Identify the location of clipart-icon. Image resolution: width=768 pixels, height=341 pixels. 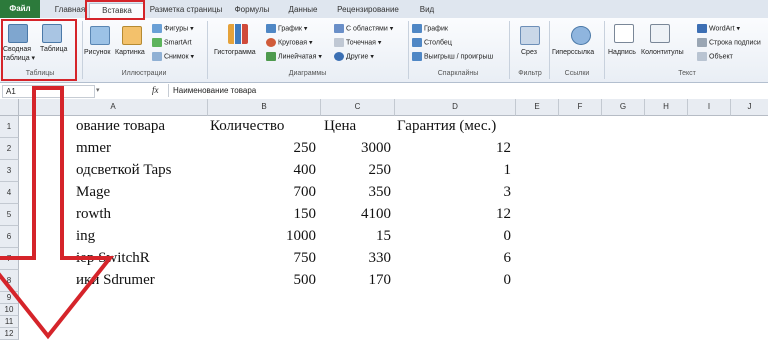
(132, 35).